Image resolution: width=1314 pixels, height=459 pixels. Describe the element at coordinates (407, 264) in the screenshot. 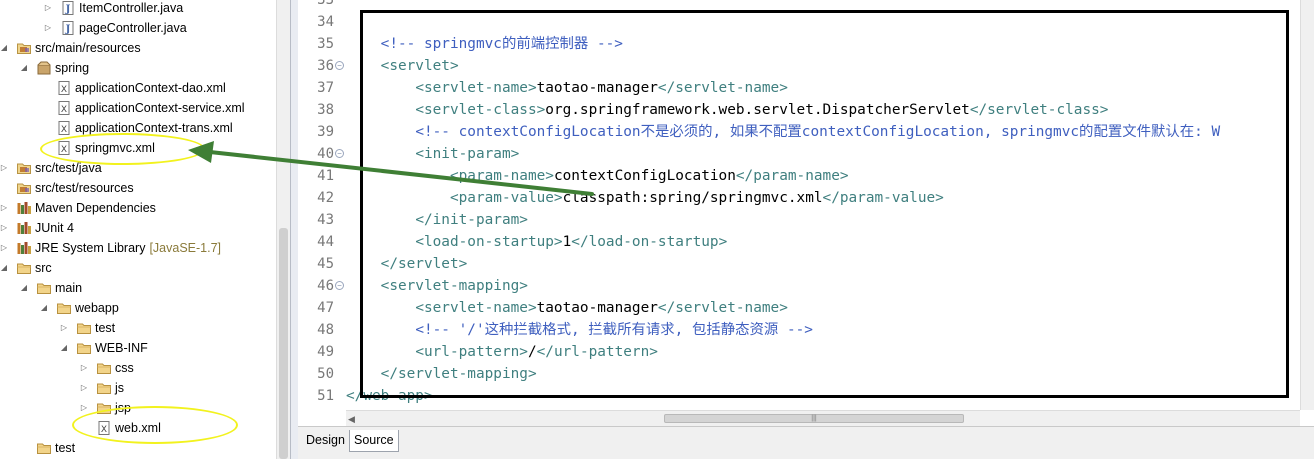

I see `code-line: </servlet>` at that location.